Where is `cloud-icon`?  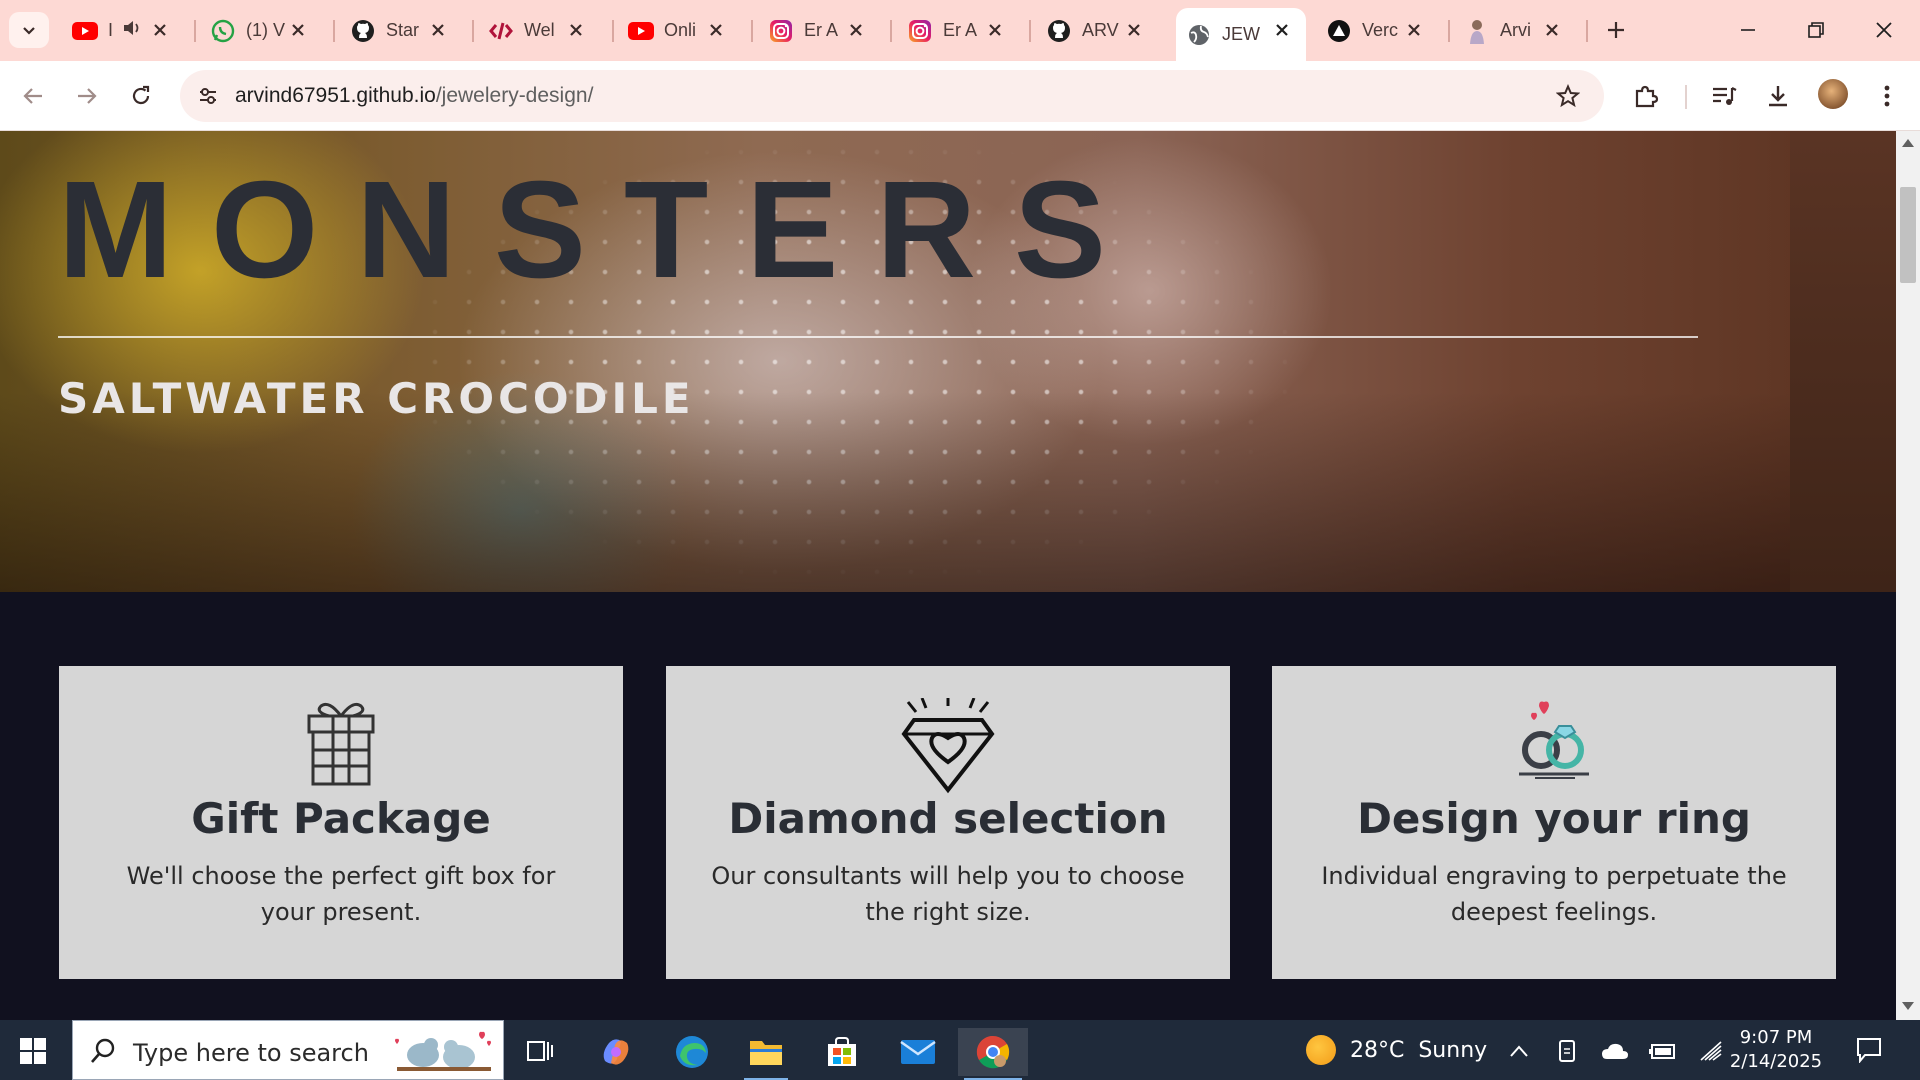 cloud-icon is located at coordinates (1615, 1051).